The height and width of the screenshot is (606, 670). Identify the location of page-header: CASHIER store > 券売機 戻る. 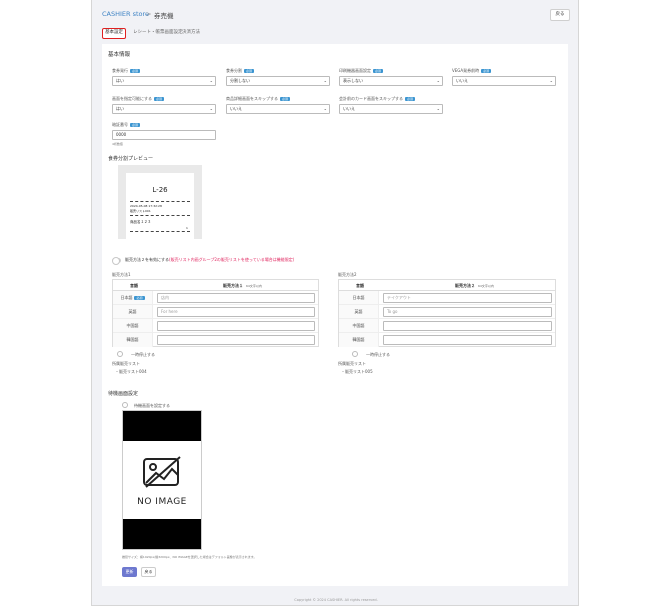
(336, 16).